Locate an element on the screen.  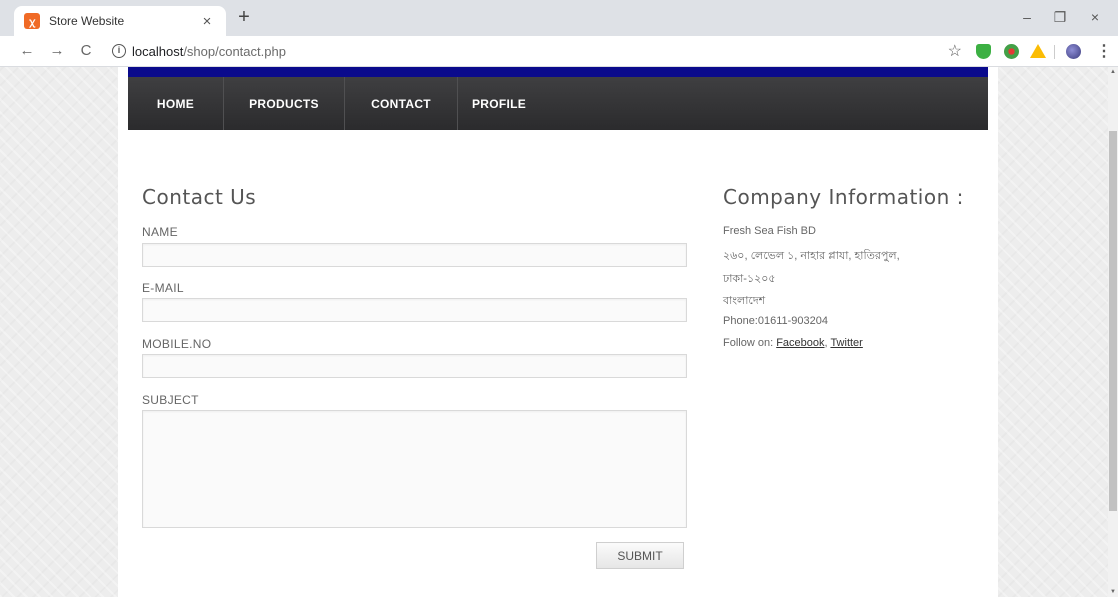
shield-extension-icon is located at coordinates (983, 51).